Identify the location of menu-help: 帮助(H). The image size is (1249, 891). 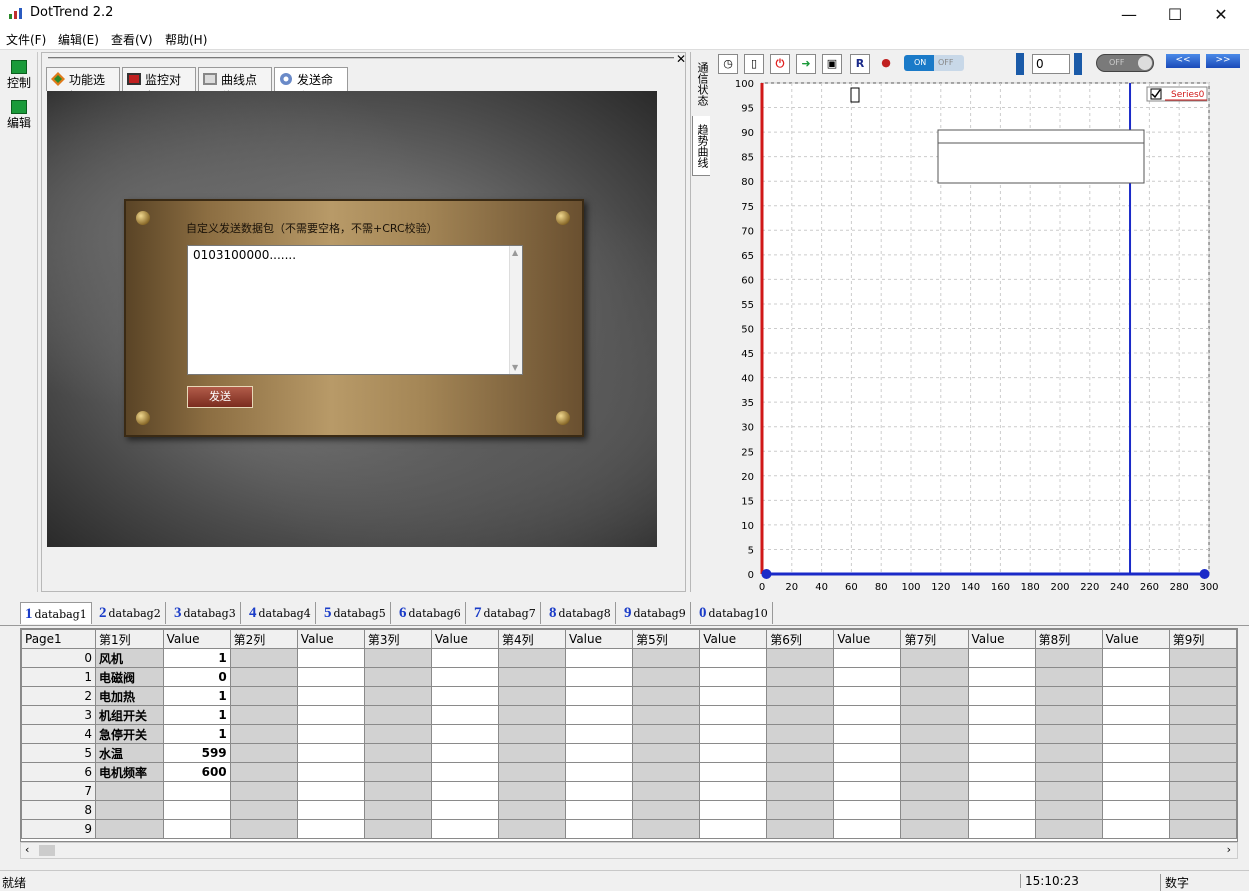
(186, 39).